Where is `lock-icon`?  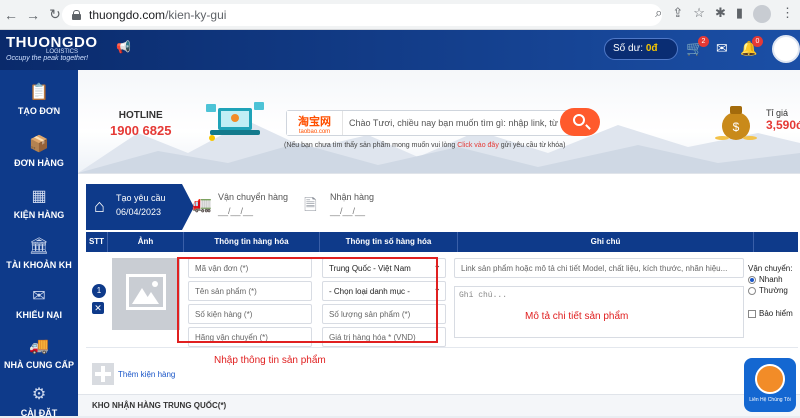 lock-icon is located at coordinates (76, 15).